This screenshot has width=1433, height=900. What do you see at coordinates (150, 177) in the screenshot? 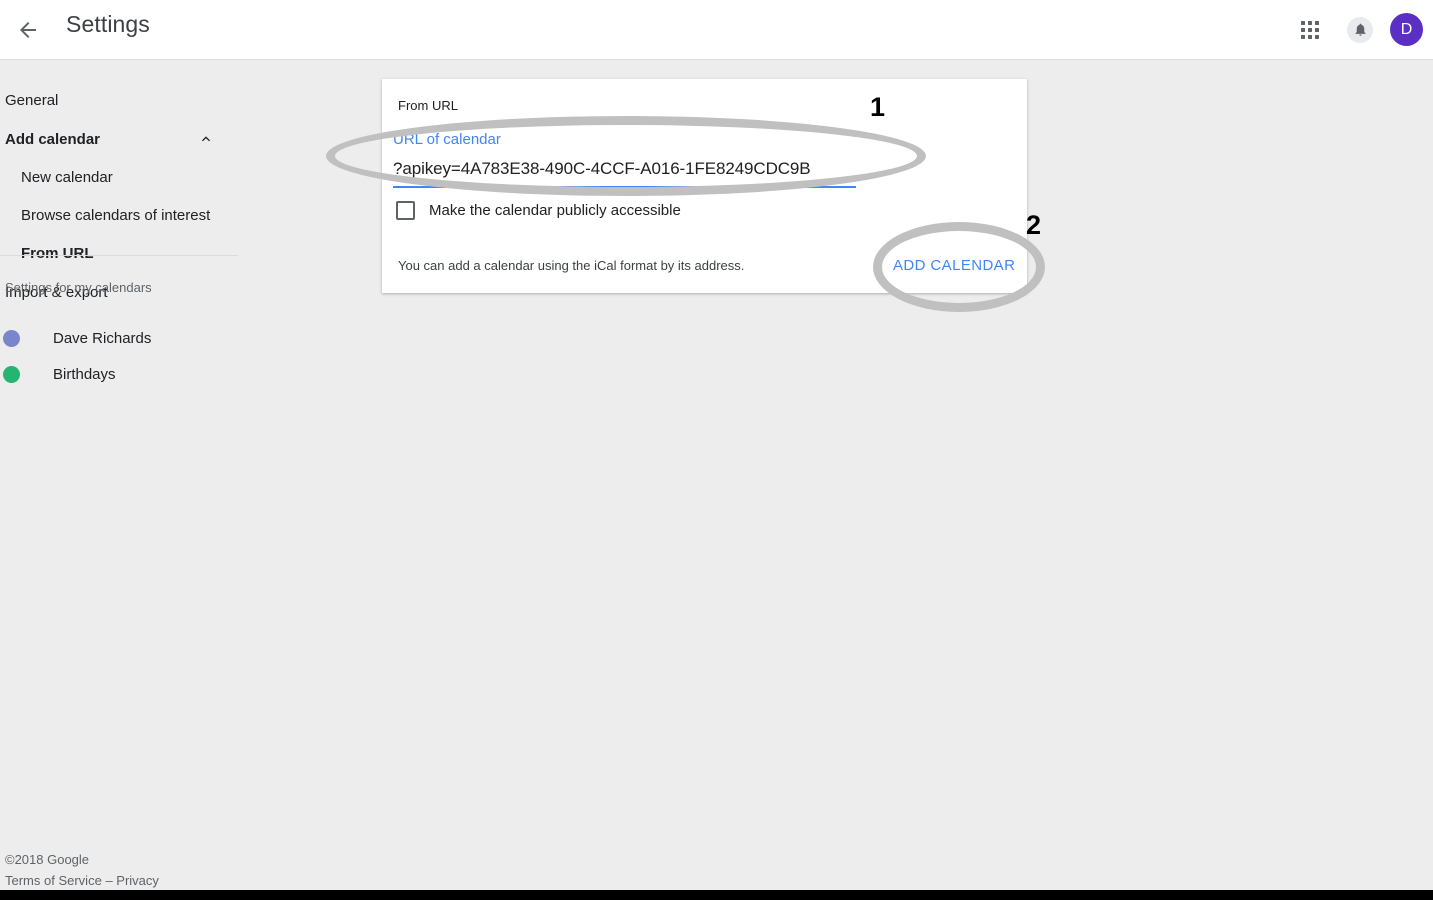
I see `sidebar-item-new-calendar: New calendar` at bounding box center [150, 177].